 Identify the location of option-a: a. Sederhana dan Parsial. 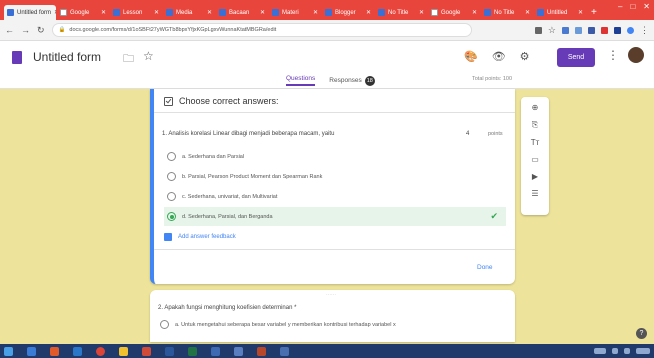
(335, 156).